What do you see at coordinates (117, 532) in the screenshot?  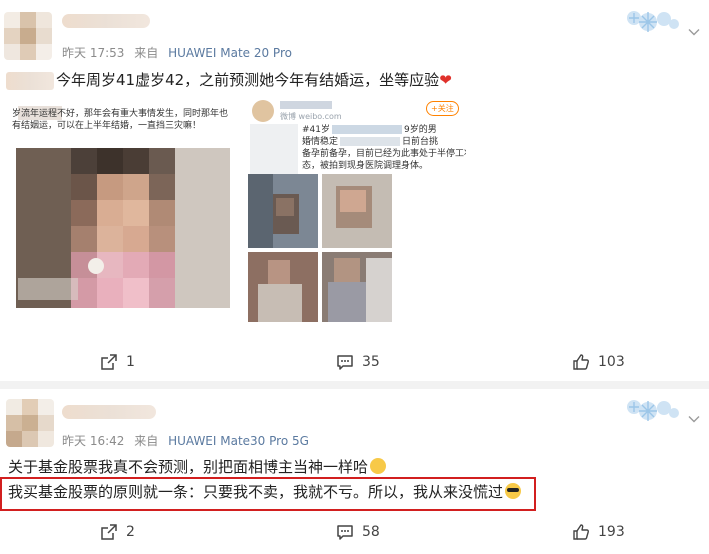 I see `share-button: 2` at bounding box center [117, 532].